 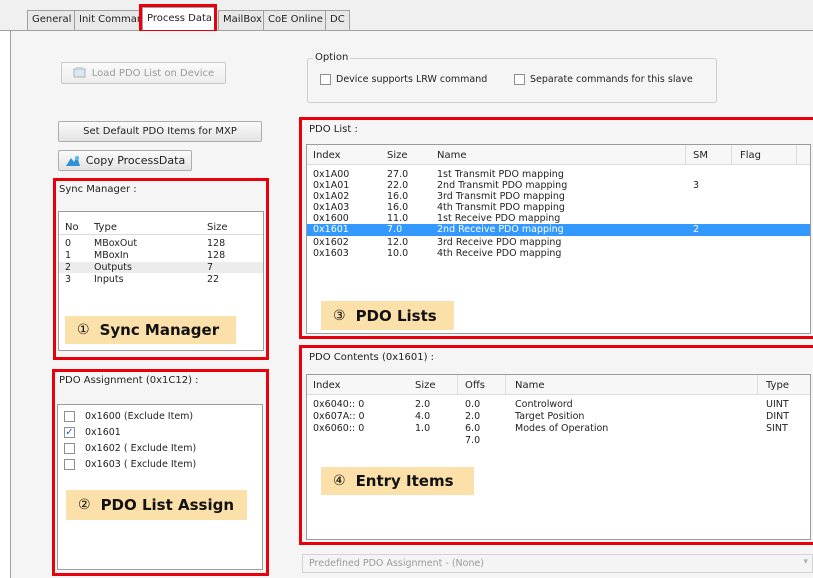 What do you see at coordinates (332, 57) in the screenshot?
I see `option-label: Option` at bounding box center [332, 57].